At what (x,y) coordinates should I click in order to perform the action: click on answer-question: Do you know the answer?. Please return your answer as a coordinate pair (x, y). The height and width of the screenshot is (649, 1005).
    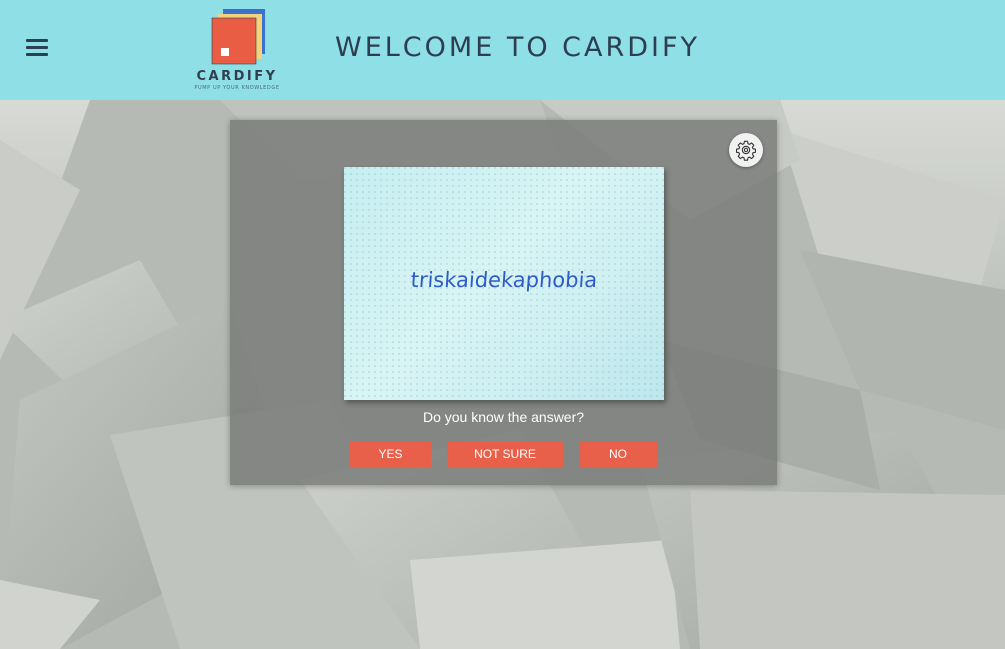
    Looking at the image, I should click on (503, 417).